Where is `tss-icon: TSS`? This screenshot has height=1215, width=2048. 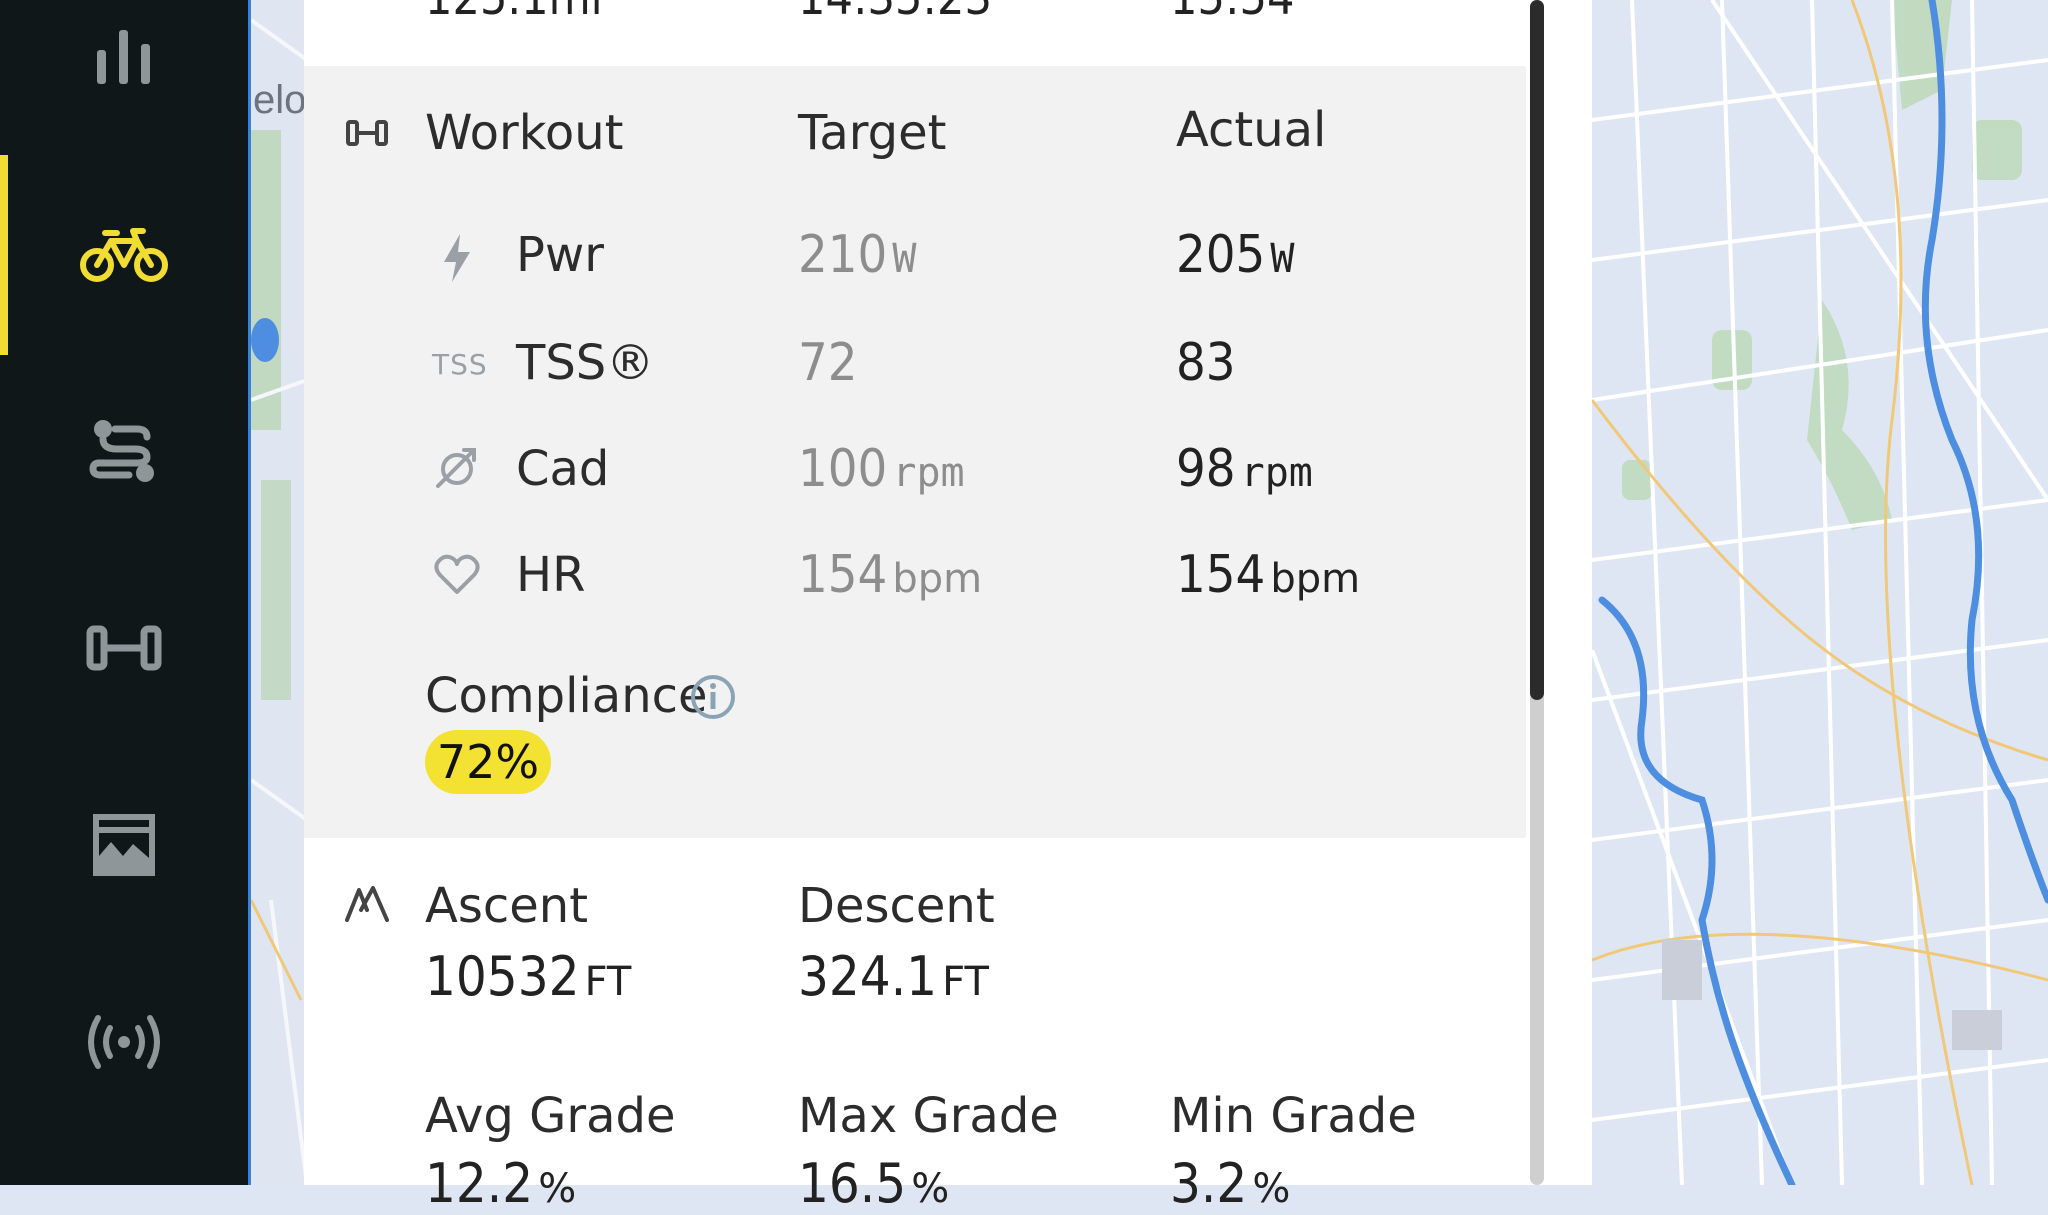
tss-icon: TSS is located at coordinates (460, 364).